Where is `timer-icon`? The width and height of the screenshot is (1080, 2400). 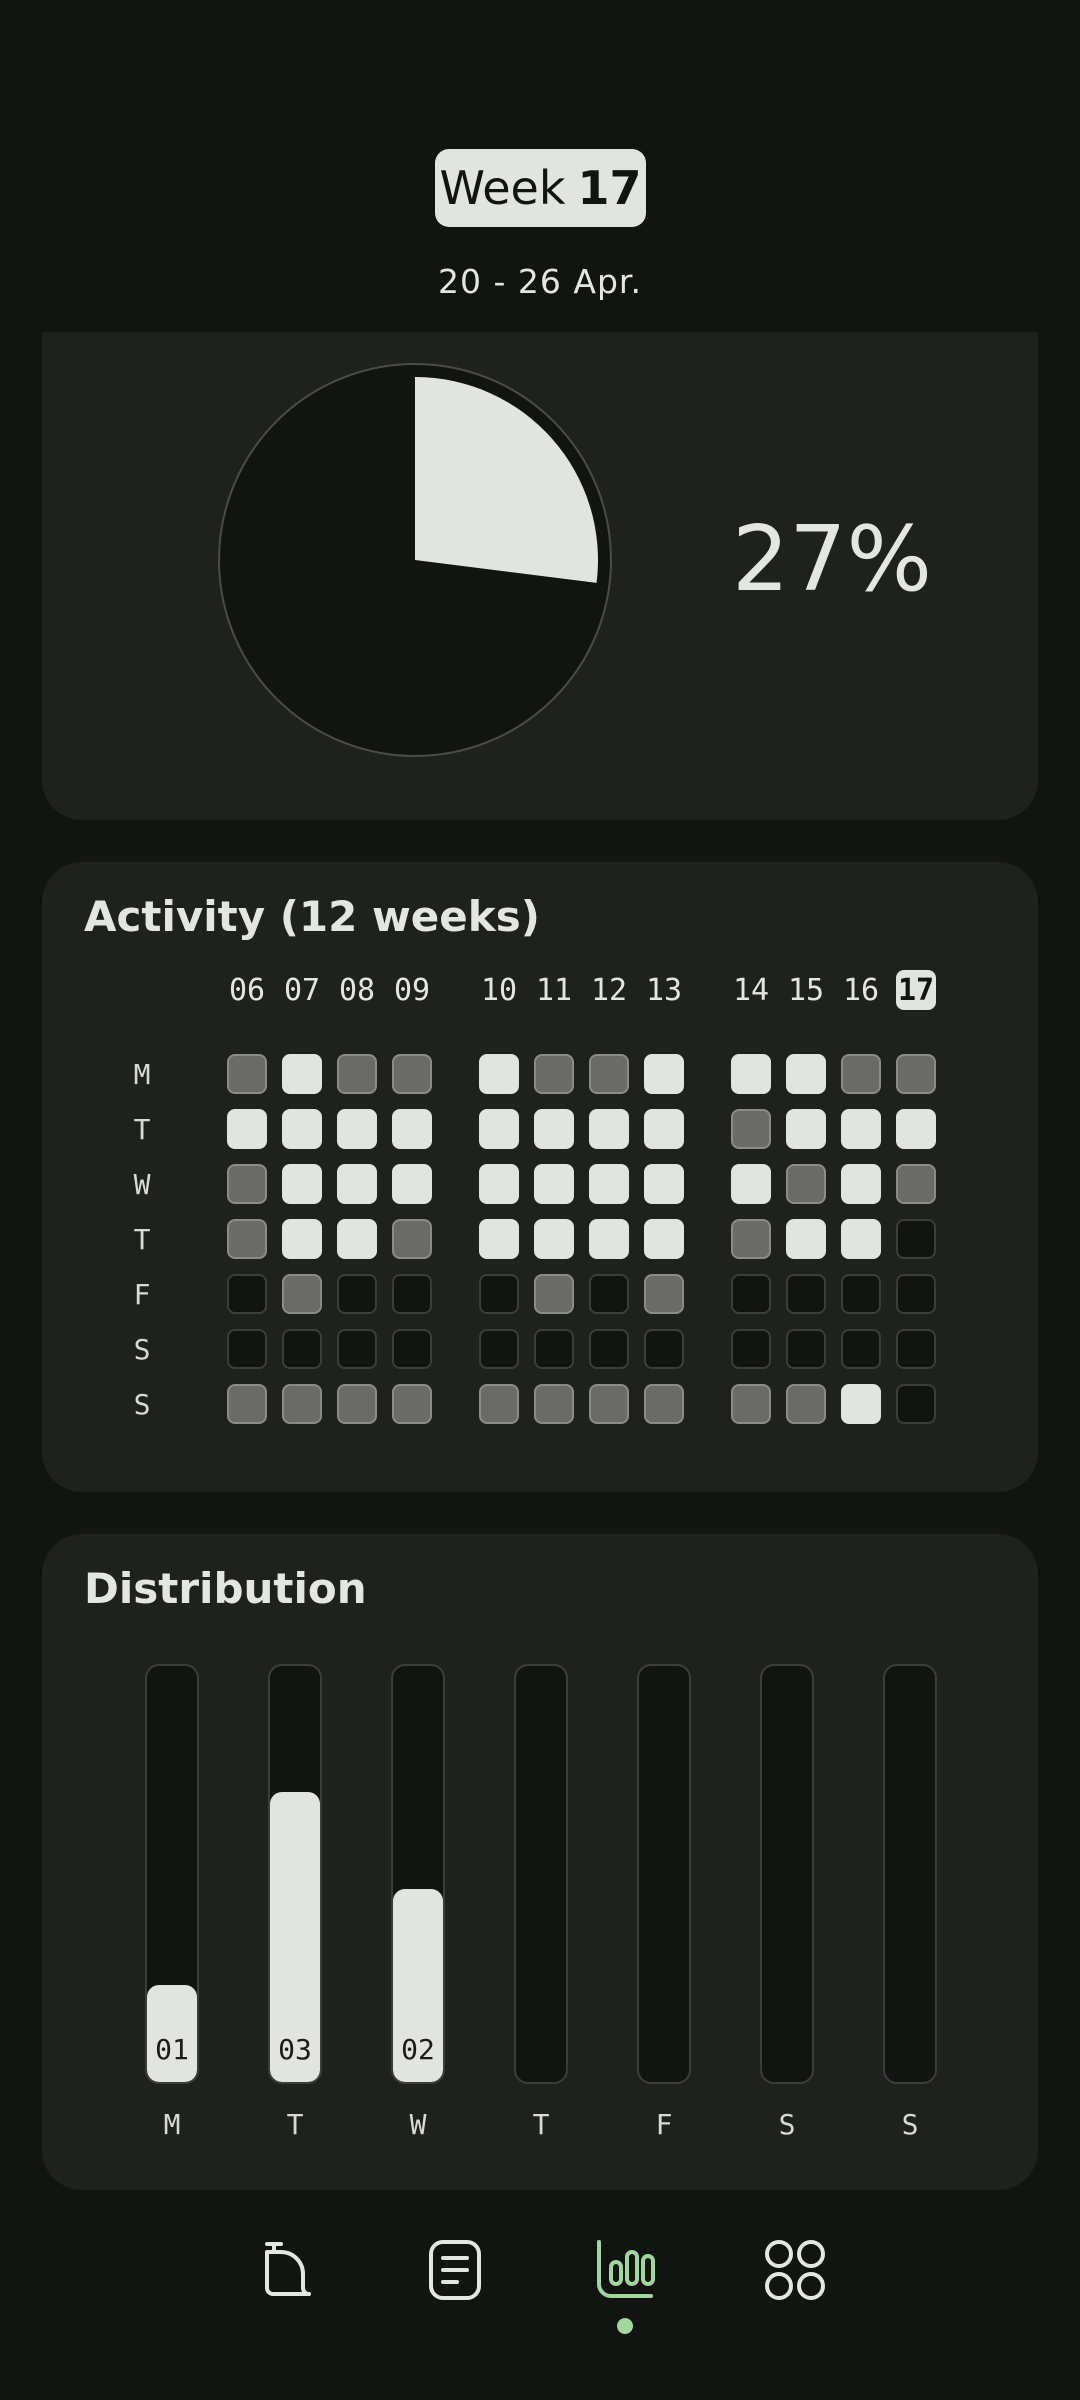 timer-icon is located at coordinates (288, 2269).